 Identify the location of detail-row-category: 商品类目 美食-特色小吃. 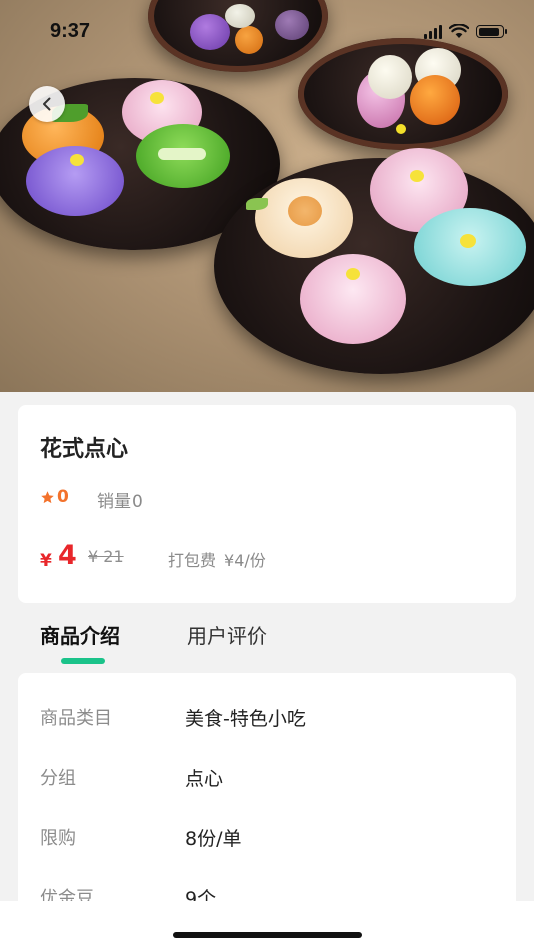
(267, 724).